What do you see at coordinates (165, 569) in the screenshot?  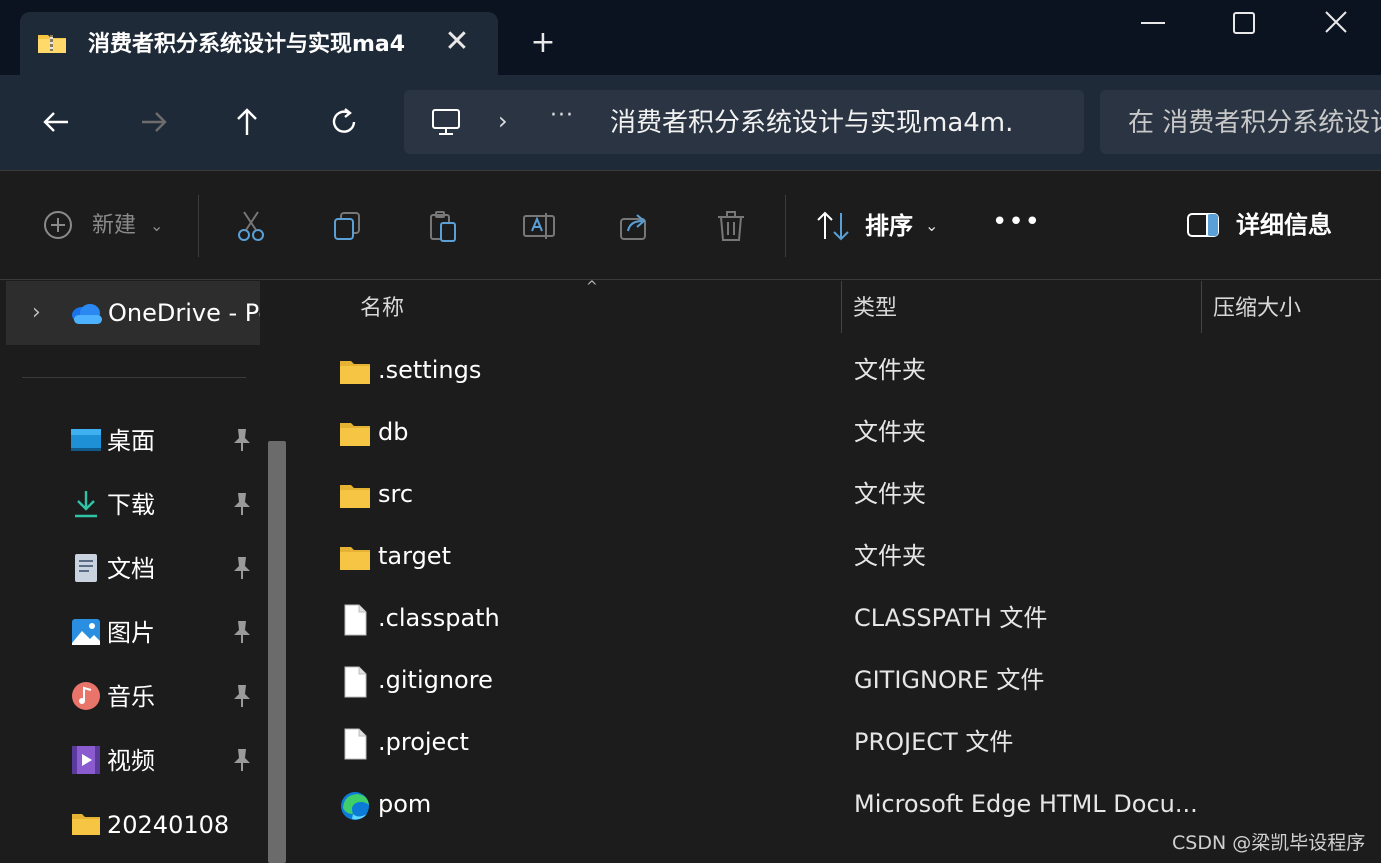 I see `sidebar-item-documents: 文档` at bounding box center [165, 569].